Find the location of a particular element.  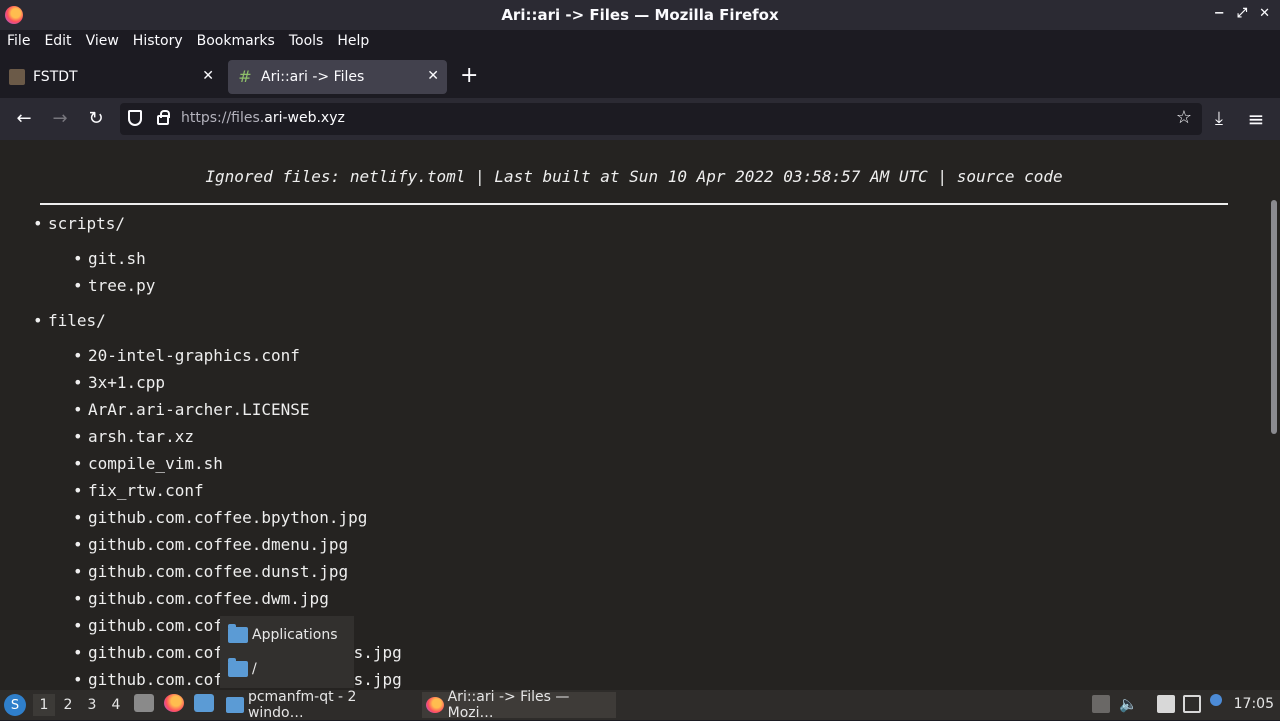

workspace-3: 3 is located at coordinates (92, 705).